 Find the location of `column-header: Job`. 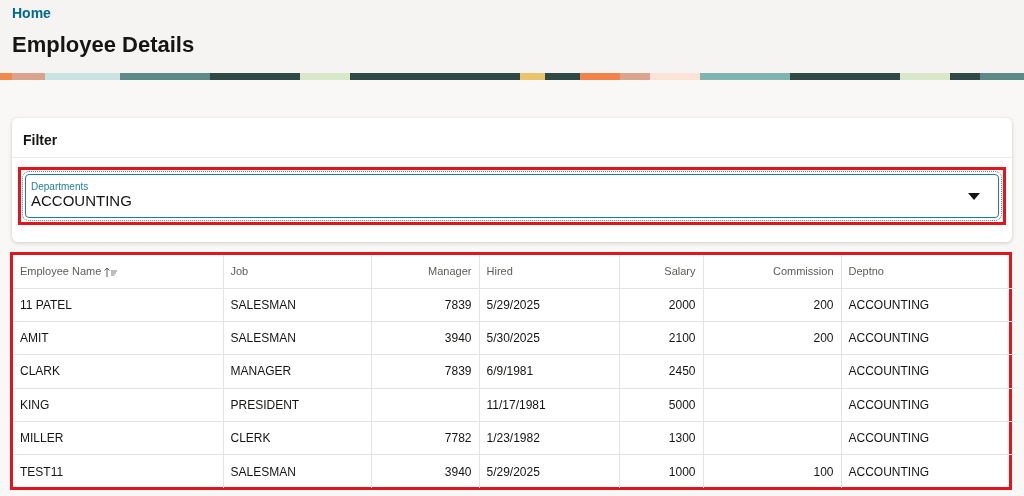

column-header: Job is located at coordinates (297, 271).